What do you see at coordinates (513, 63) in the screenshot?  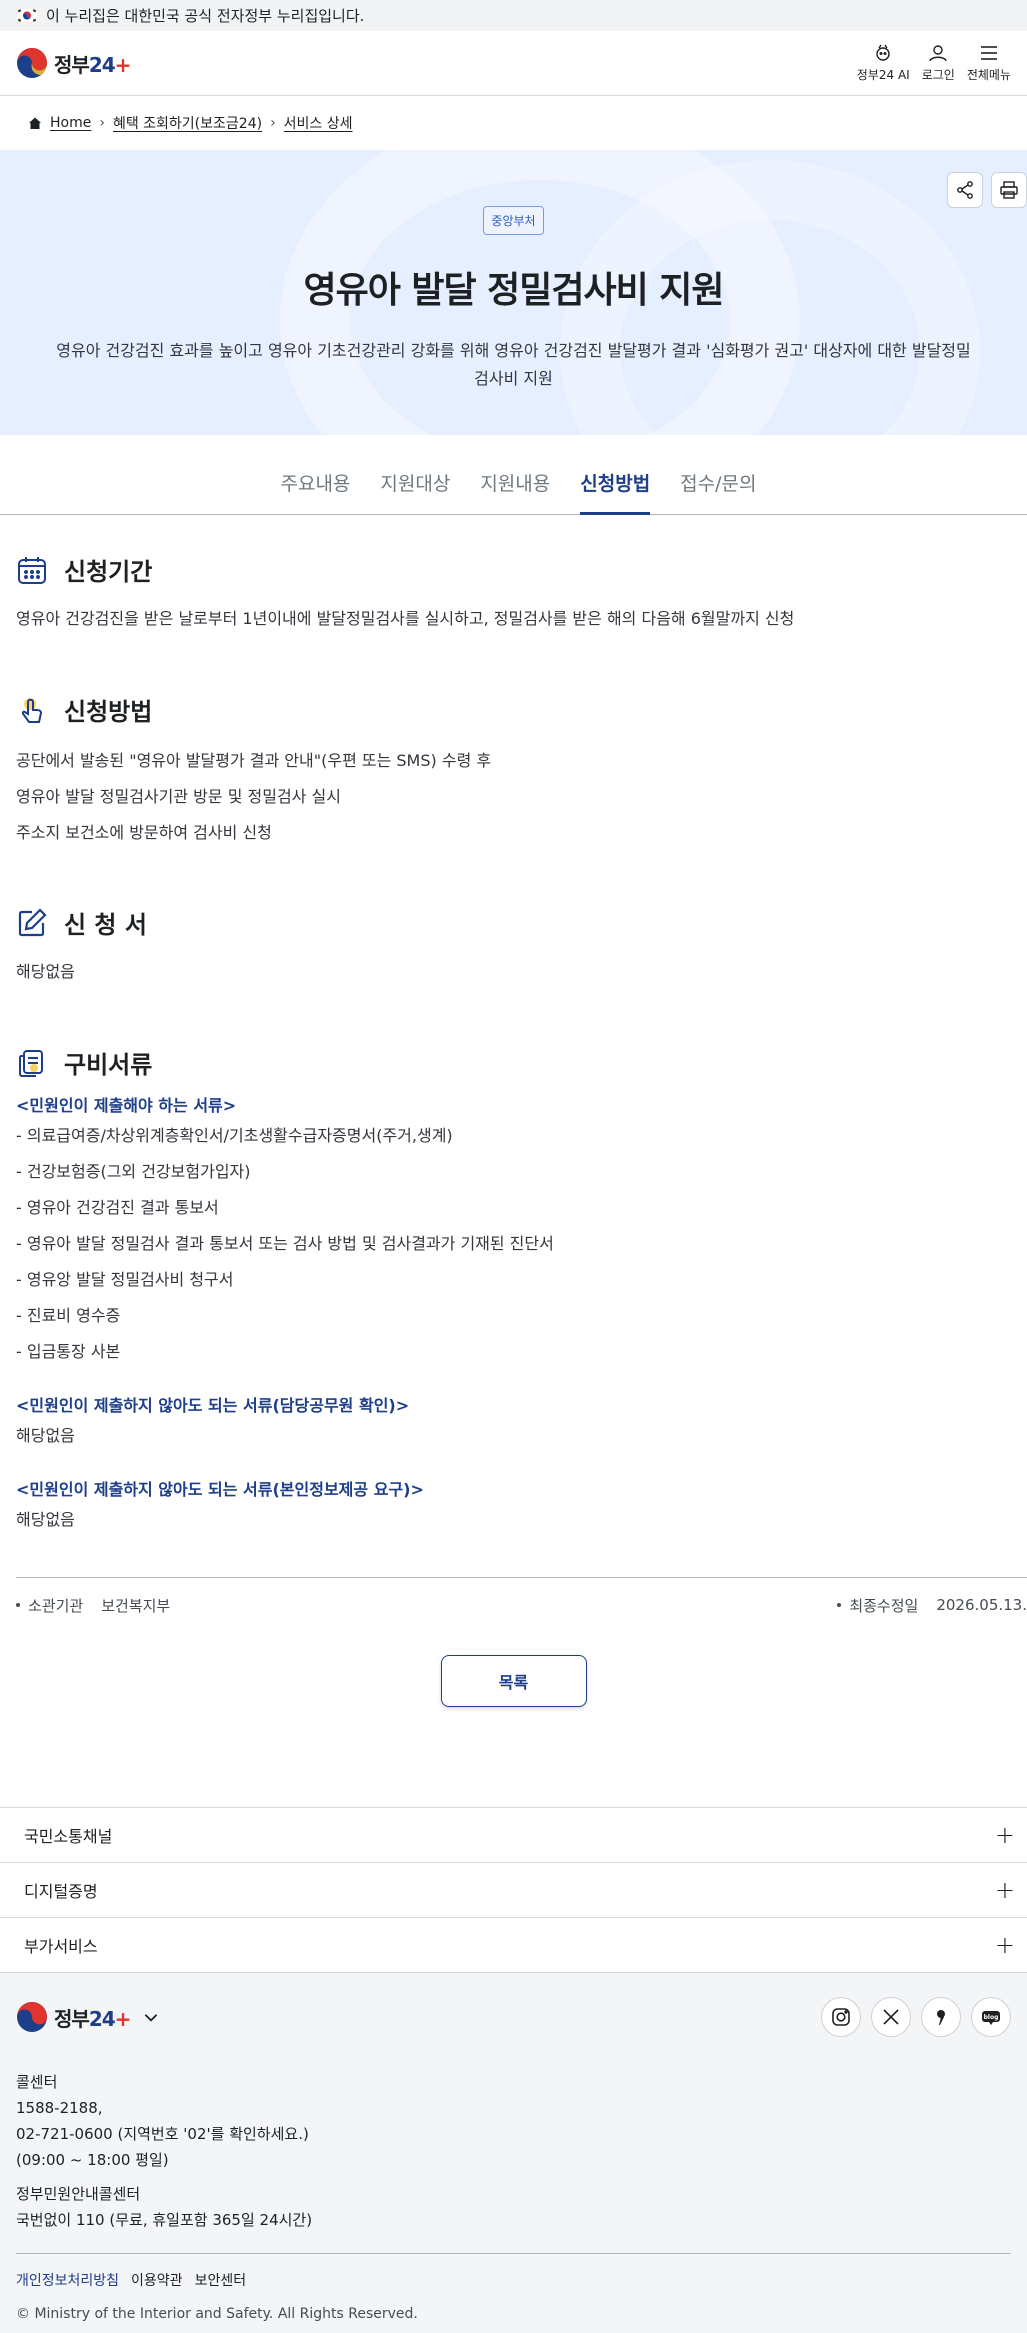 I see `header: 정부24+ 정부24 AI 로그인 전체메뉴` at bounding box center [513, 63].